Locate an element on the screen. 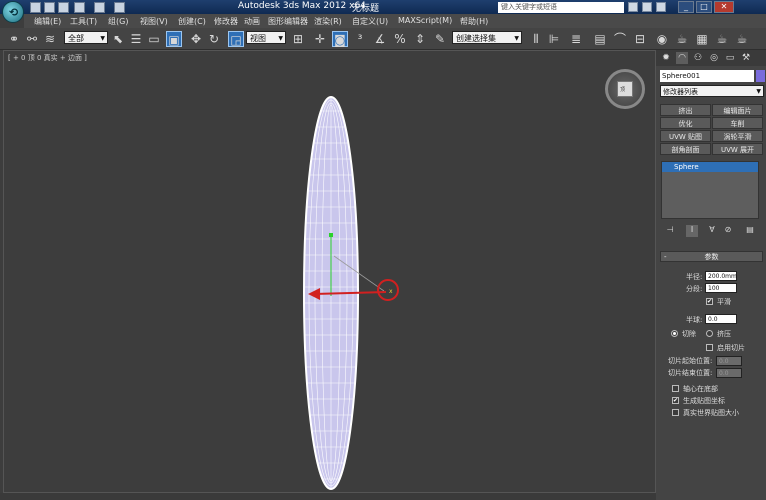 The image size is (766, 500). pin-stack-icon: ⊣ is located at coordinates (670, 231).